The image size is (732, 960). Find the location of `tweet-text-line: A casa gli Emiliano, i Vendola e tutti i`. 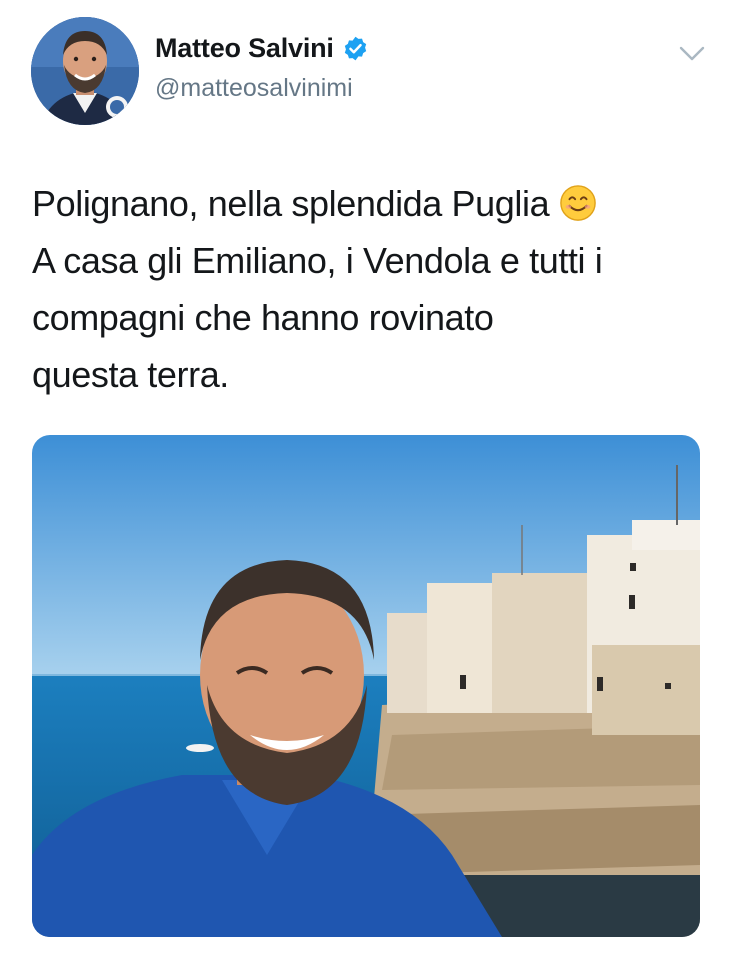

tweet-text-line: A casa gli Emiliano, i Vendola e tutti i is located at coordinates (317, 260).